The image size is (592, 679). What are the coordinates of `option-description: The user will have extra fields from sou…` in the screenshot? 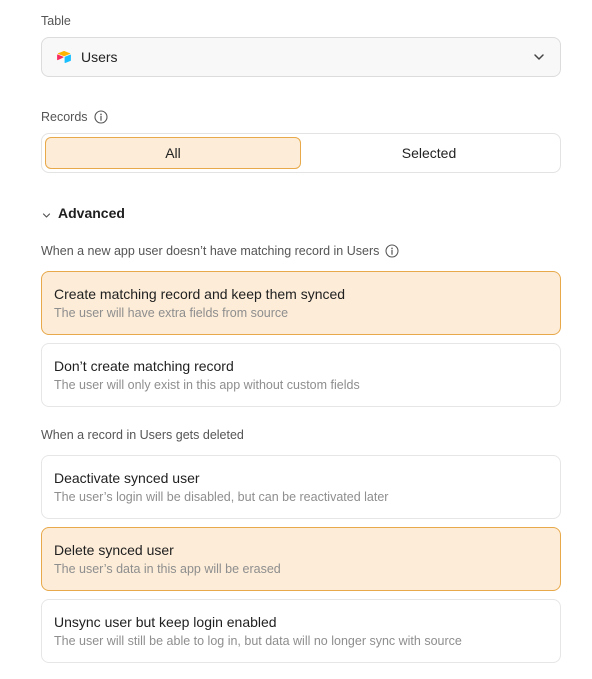 It's located at (171, 313).